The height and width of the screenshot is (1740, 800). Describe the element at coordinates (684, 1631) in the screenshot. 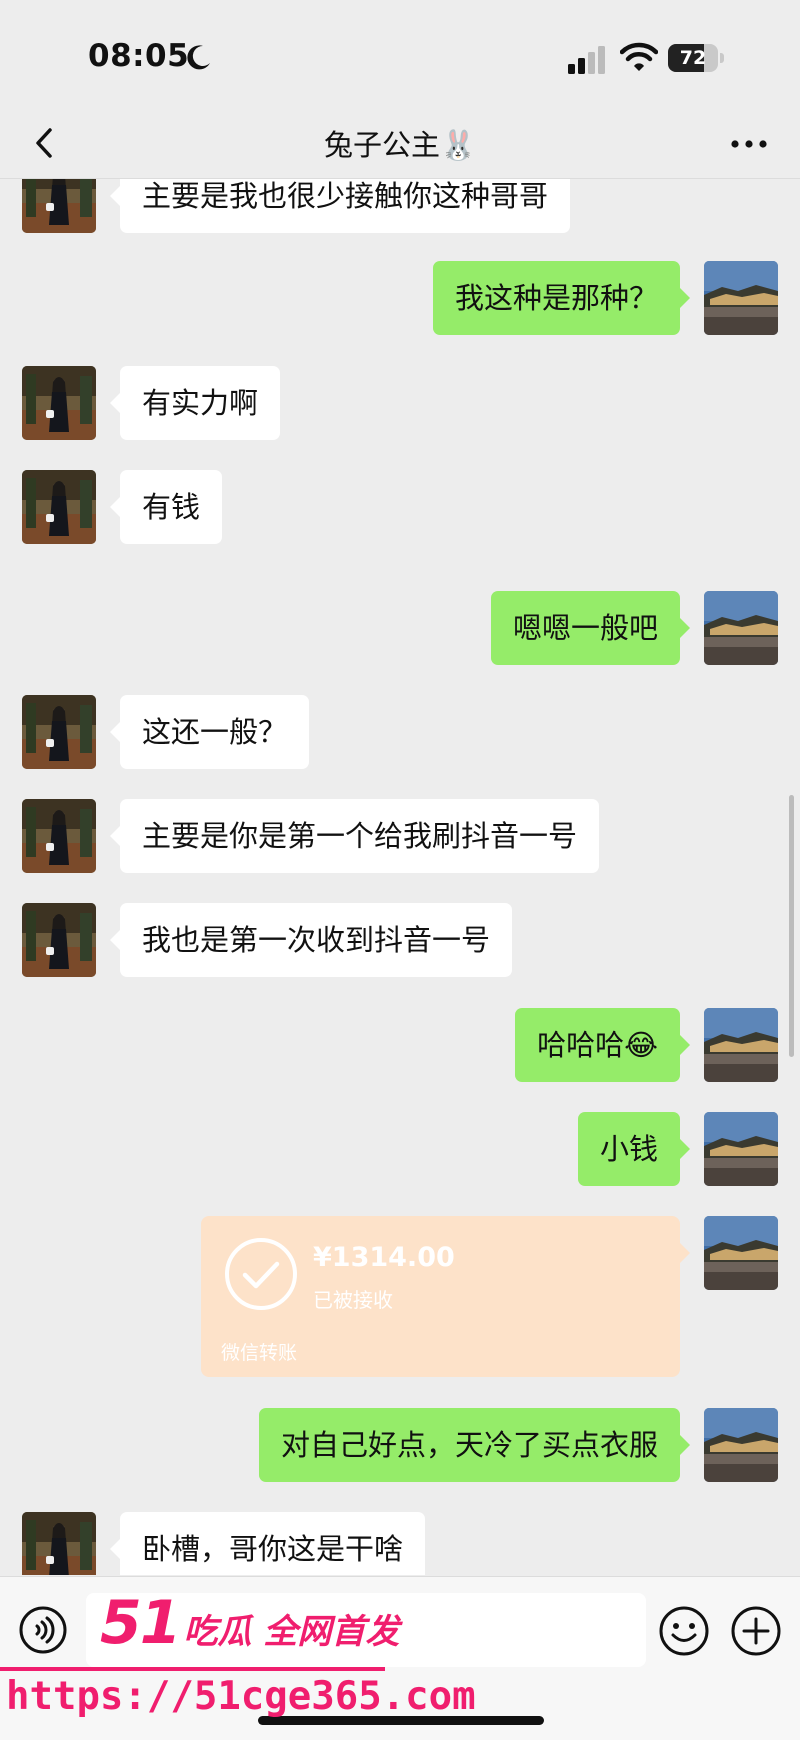

I see `emoji-icon` at that location.